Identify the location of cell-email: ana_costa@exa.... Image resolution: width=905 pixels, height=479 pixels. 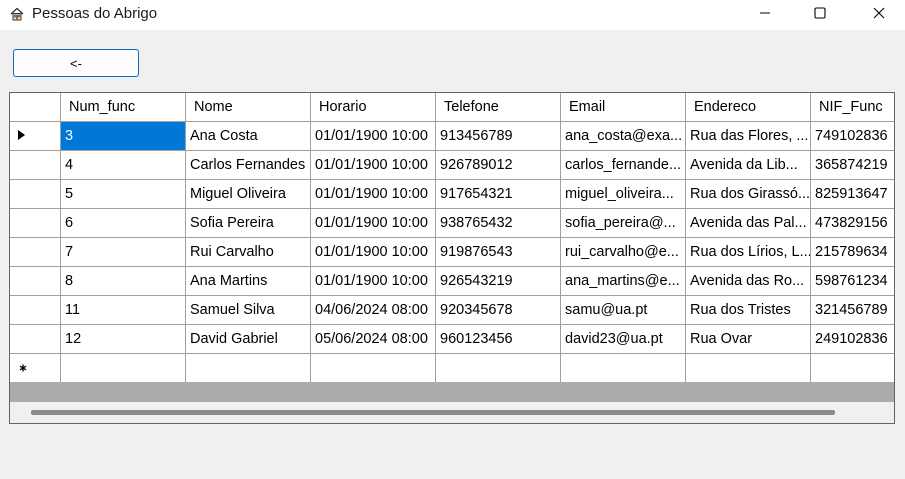
(623, 136).